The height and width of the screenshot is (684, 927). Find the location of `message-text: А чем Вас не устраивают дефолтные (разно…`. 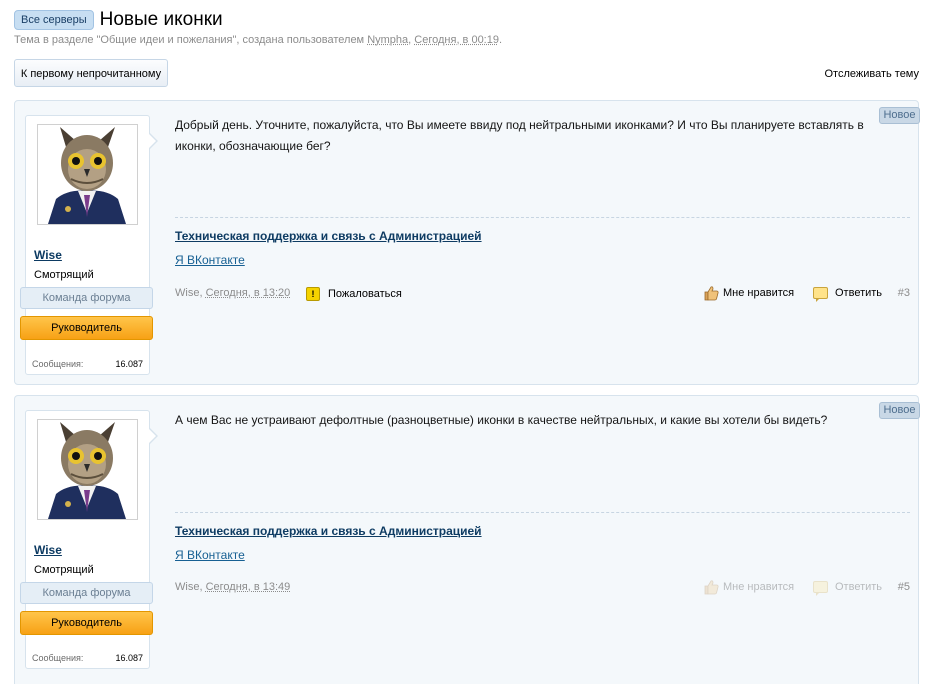

message-text: А чем Вас не устраивают дефолтные (разно… is located at coordinates (501, 420).